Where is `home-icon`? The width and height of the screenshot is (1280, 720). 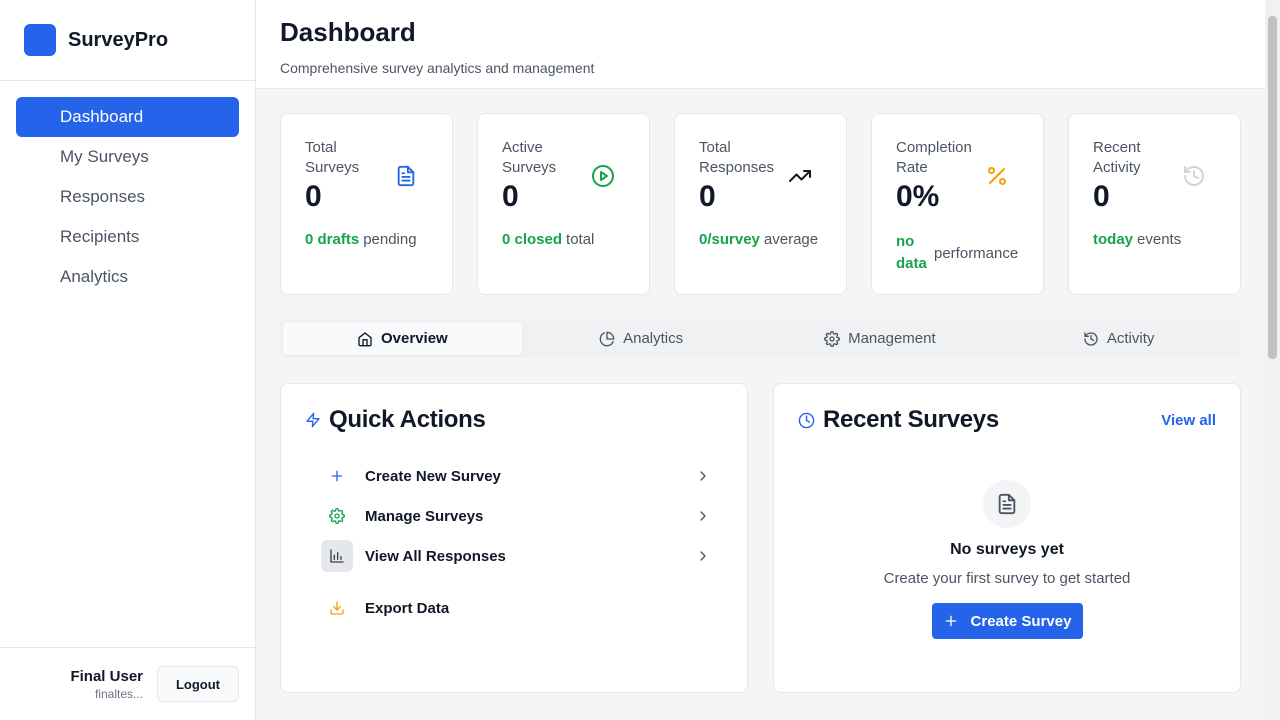
home-icon is located at coordinates (365, 338).